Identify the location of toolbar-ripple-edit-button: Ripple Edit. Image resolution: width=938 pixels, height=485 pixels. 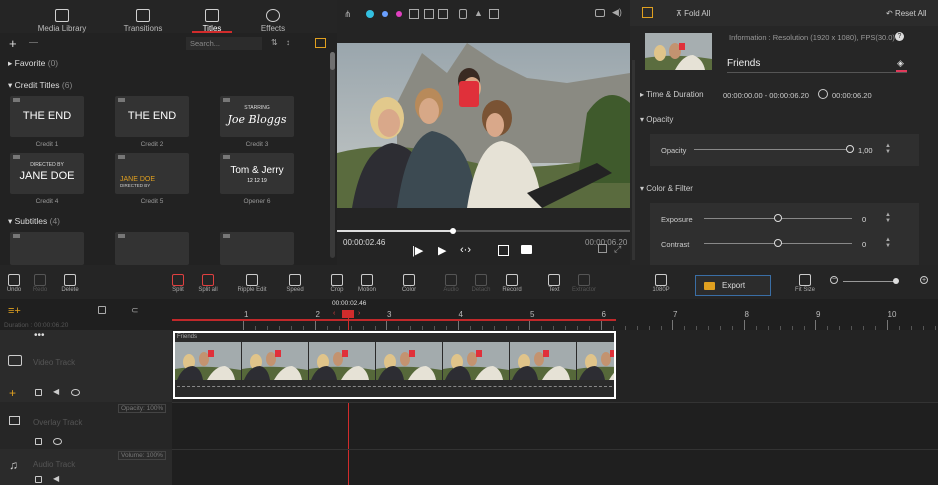
(252, 279).